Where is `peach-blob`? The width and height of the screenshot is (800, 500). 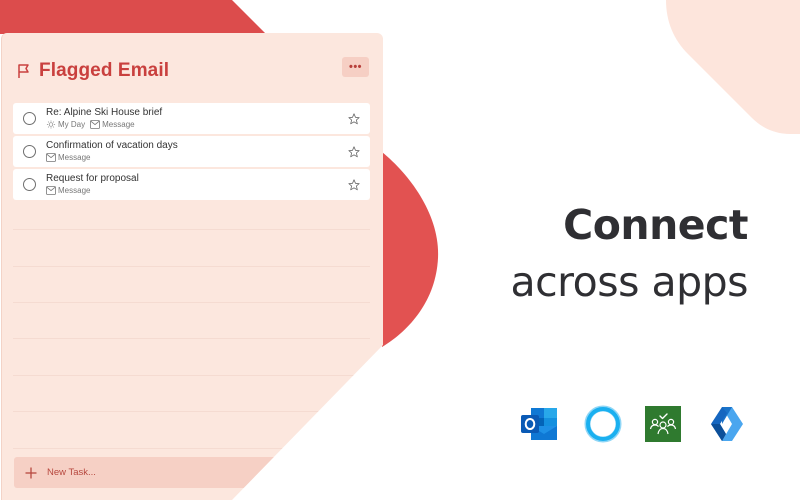 peach-blob is located at coordinates (733, 67).